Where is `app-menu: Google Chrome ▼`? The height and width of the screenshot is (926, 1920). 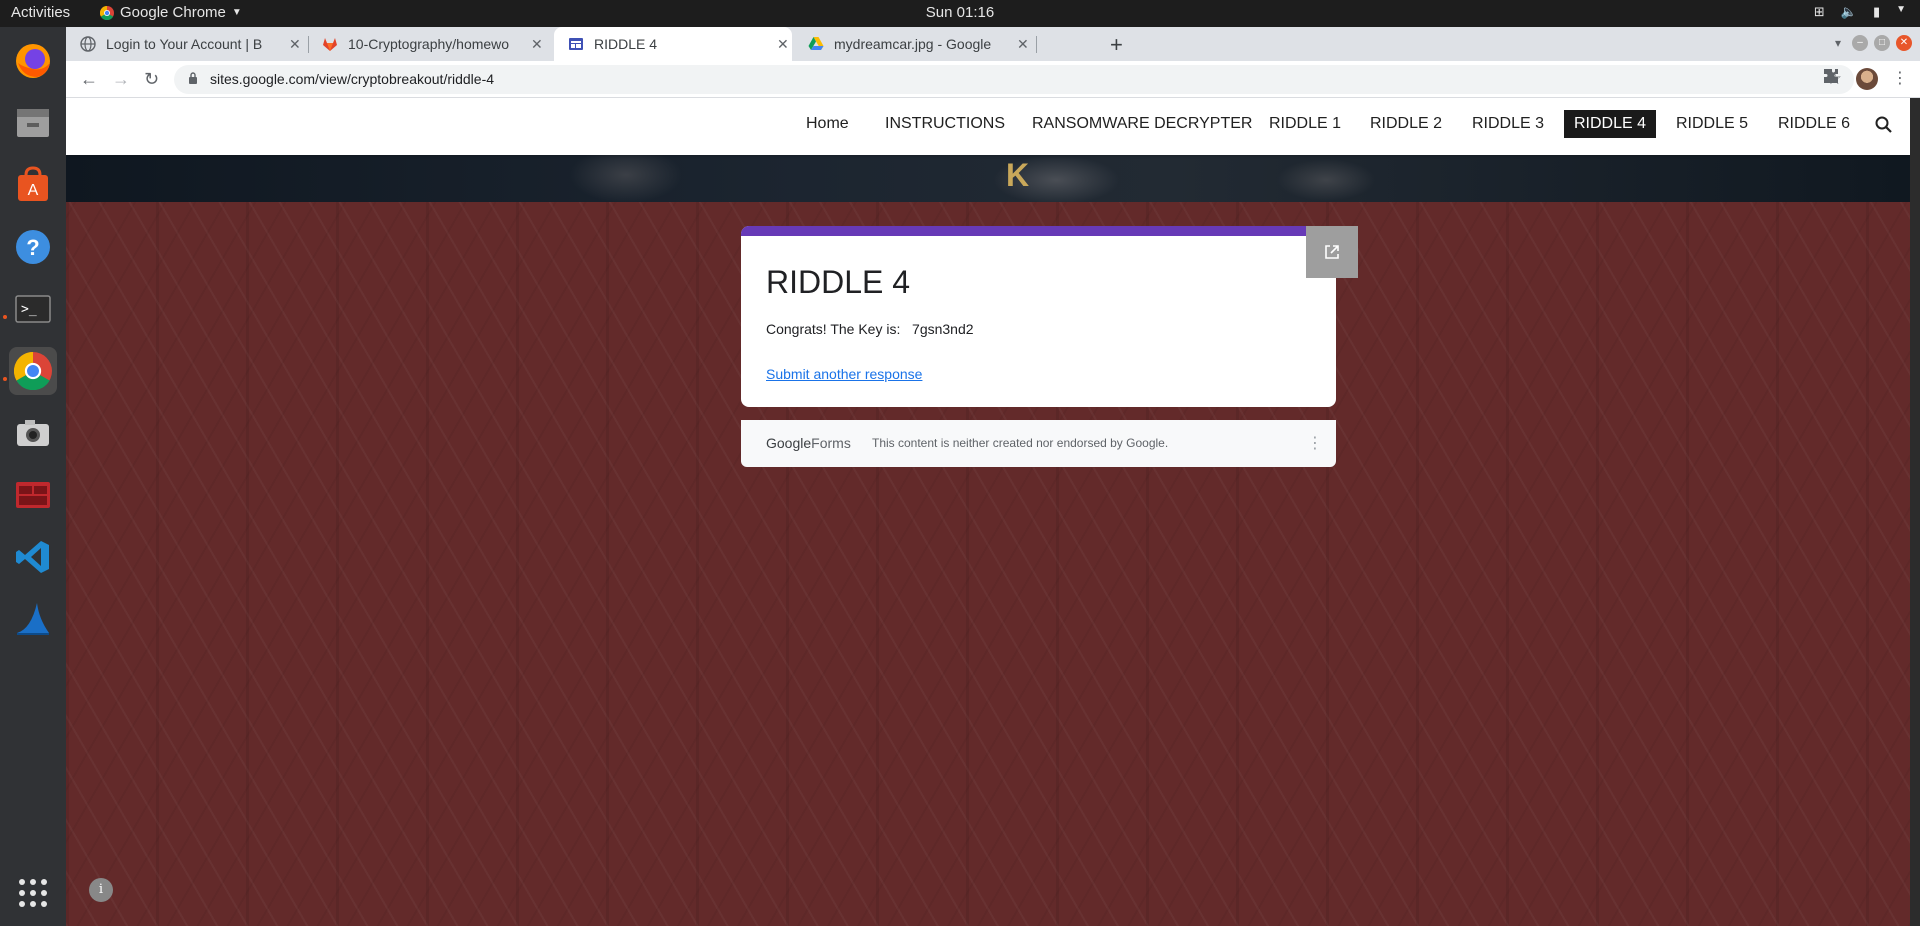 app-menu: Google Chrome ▼ is located at coordinates (171, 12).